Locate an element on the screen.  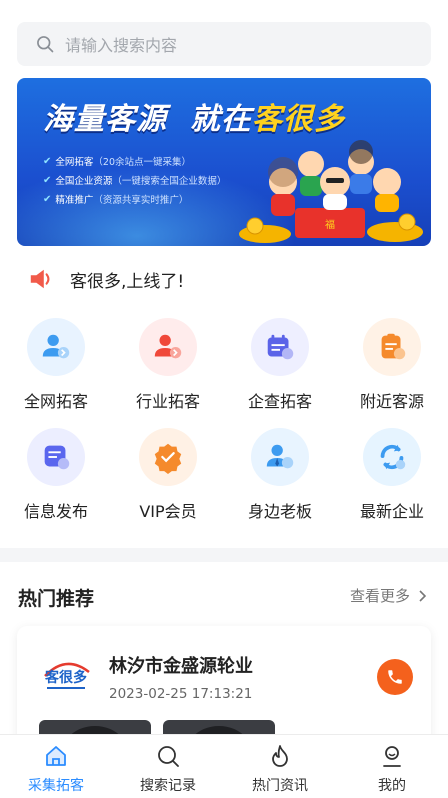
bottom-tab-bar: 采集拓客 搜索记录 热门资讯 我的 is located at coordinates (224, 766).